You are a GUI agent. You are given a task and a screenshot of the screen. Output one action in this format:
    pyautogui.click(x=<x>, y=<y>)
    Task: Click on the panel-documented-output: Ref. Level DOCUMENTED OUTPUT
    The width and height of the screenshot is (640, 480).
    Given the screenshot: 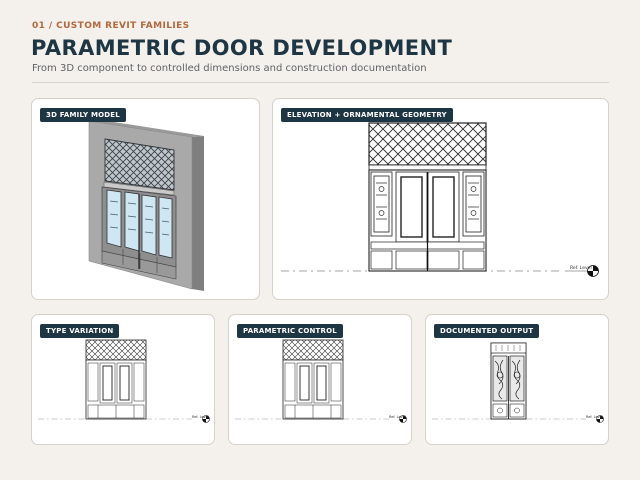 What is the action you would take?
    pyautogui.click(x=517, y=379)
    